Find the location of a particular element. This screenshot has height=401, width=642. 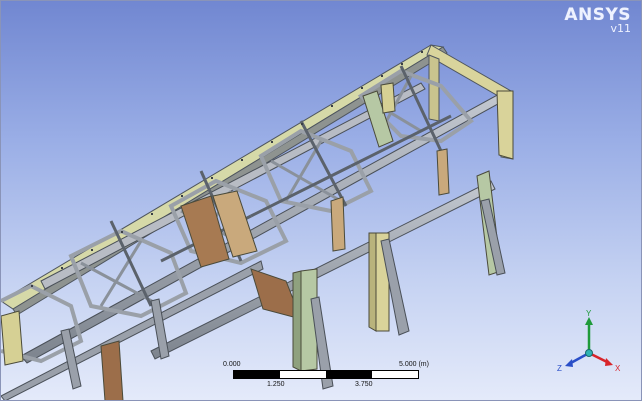

yellow-plate is located at coordinates (388, 98).